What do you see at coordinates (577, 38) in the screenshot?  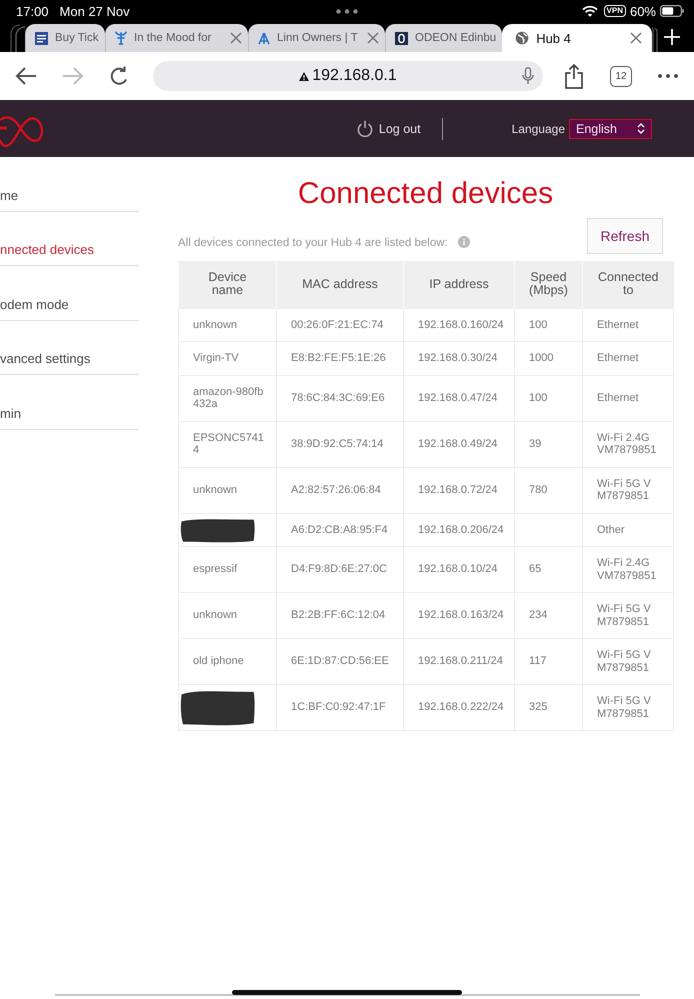 I see `browser-tab: Hub 4` at bounding box center [577, 38].